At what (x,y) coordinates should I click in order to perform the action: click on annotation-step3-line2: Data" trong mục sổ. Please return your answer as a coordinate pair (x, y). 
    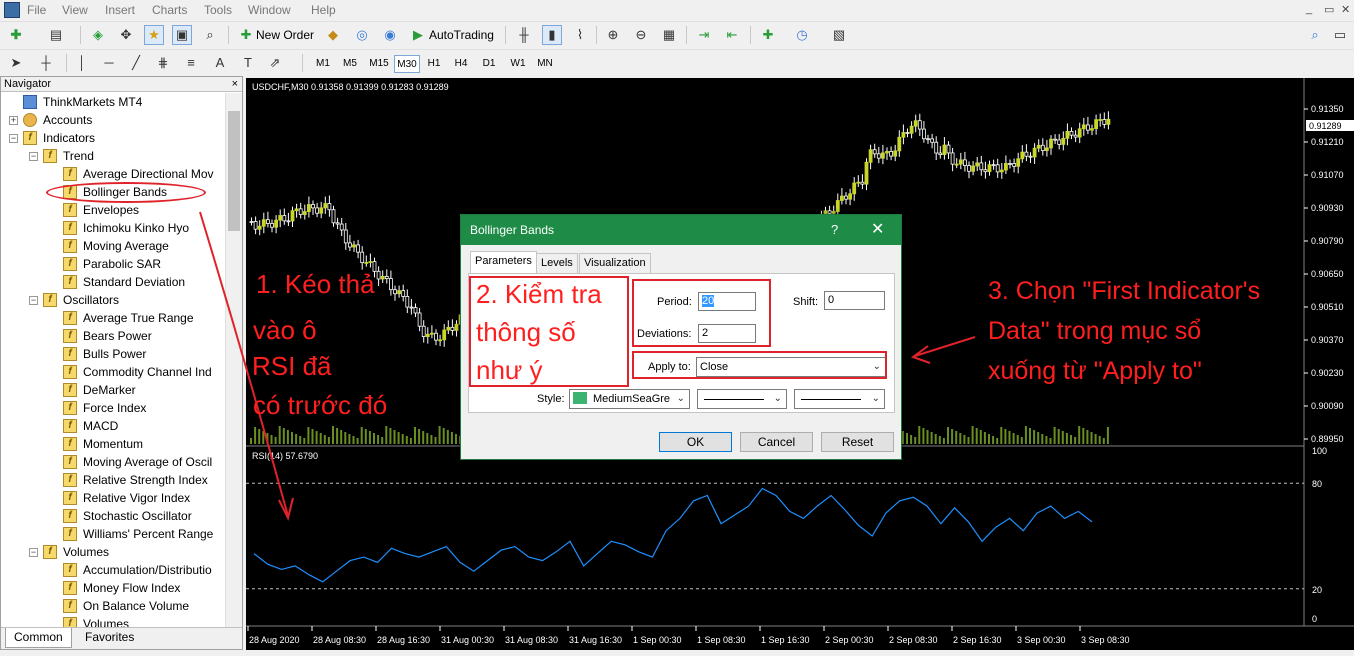
    Looking at the image, I should click on (1095, 331).